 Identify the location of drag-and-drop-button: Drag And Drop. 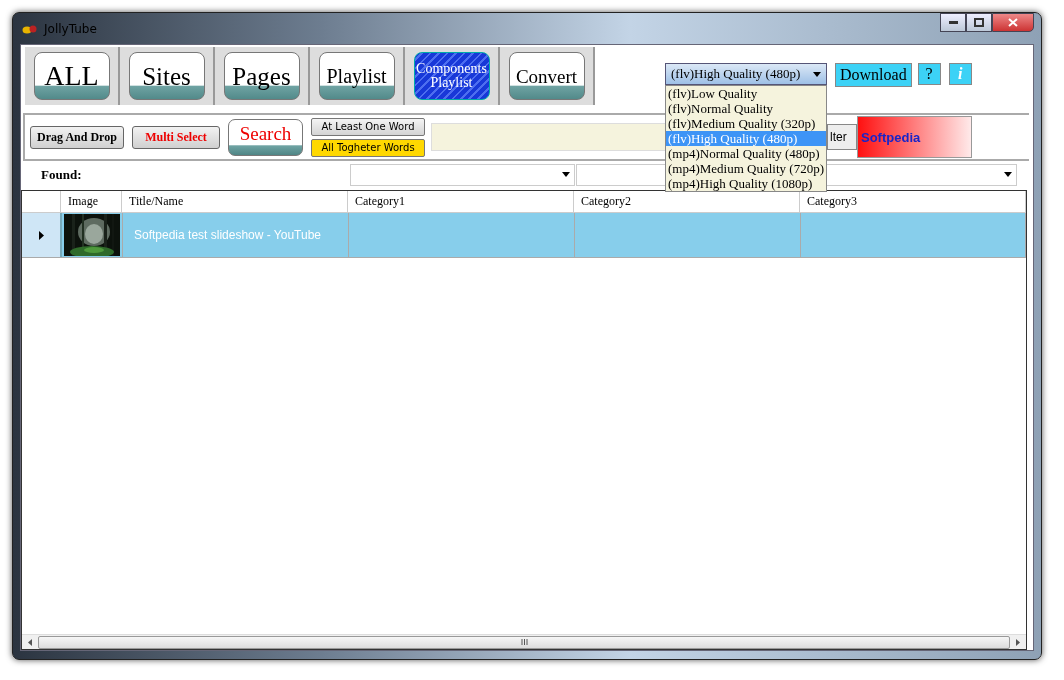
(77, 137).